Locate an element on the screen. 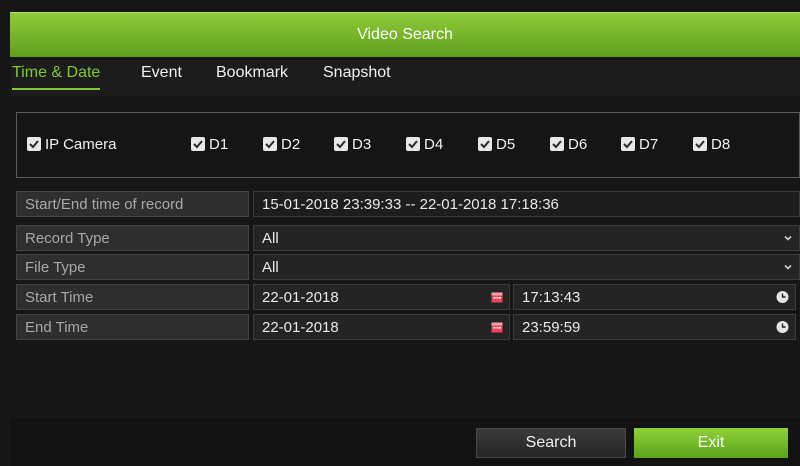  record-type-row: Record Type All is located at coordinates (408, 238).